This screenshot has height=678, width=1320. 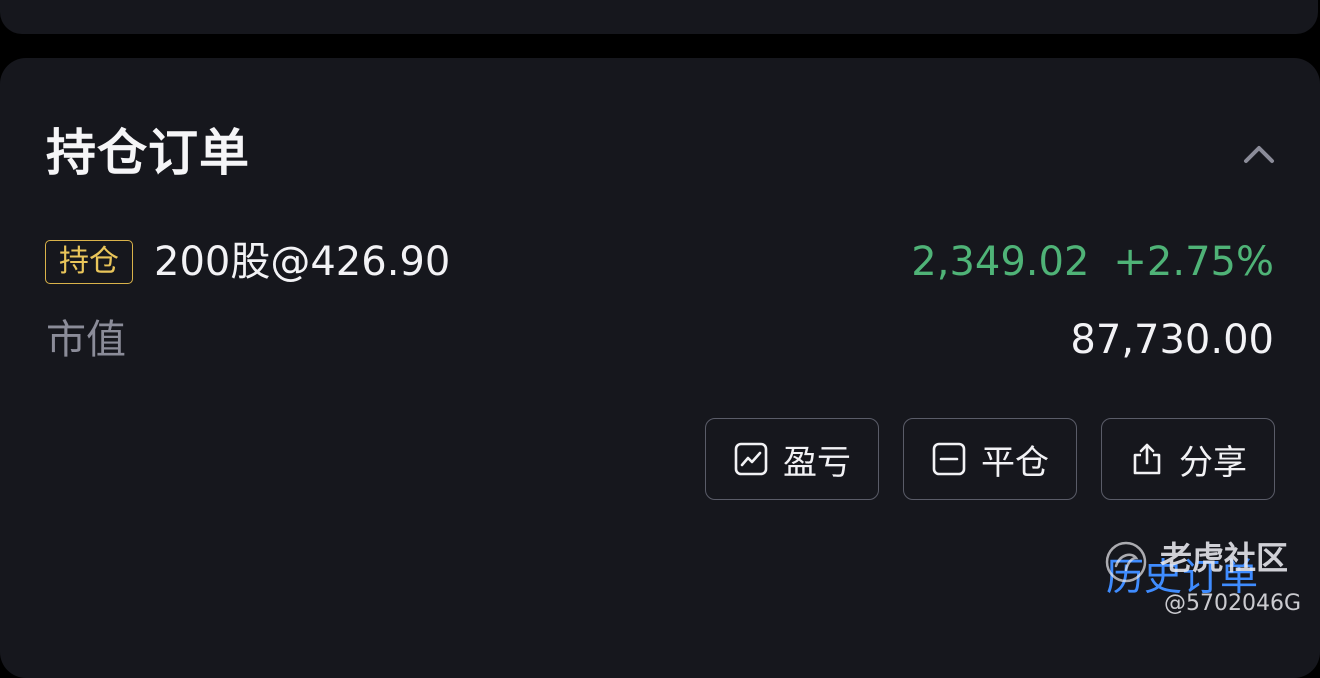 I want to click on pnl-percent: +2.75%, so click(x=1193, y=262).